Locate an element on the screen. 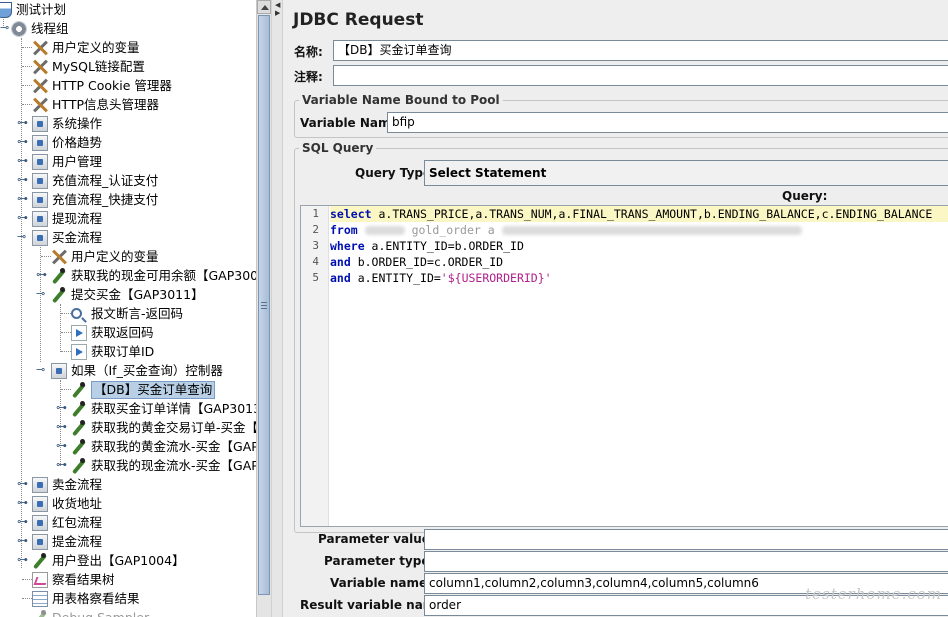  tree-item-buy-order-detail: 获取买金订单详情【GAP3013 is located at coordinates (163, 408).